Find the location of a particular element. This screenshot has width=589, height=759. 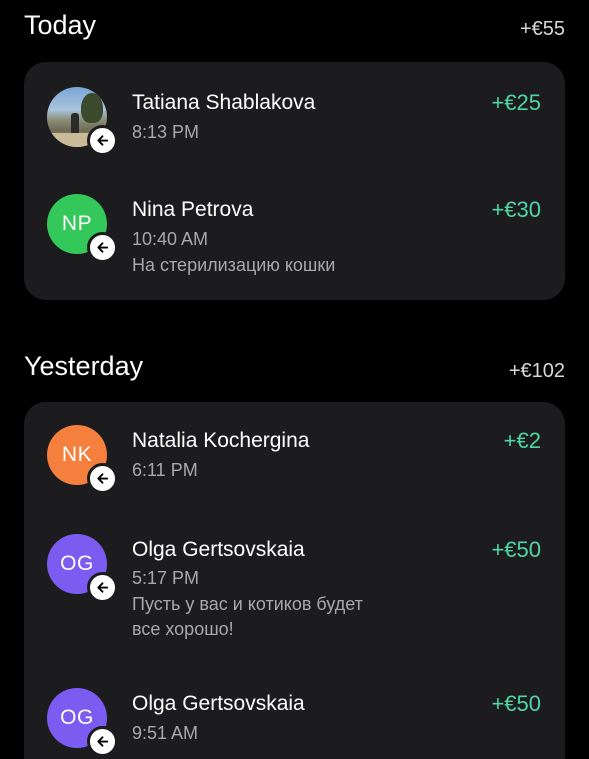

avatar-initials: NP is located at coordinates (77, 223).